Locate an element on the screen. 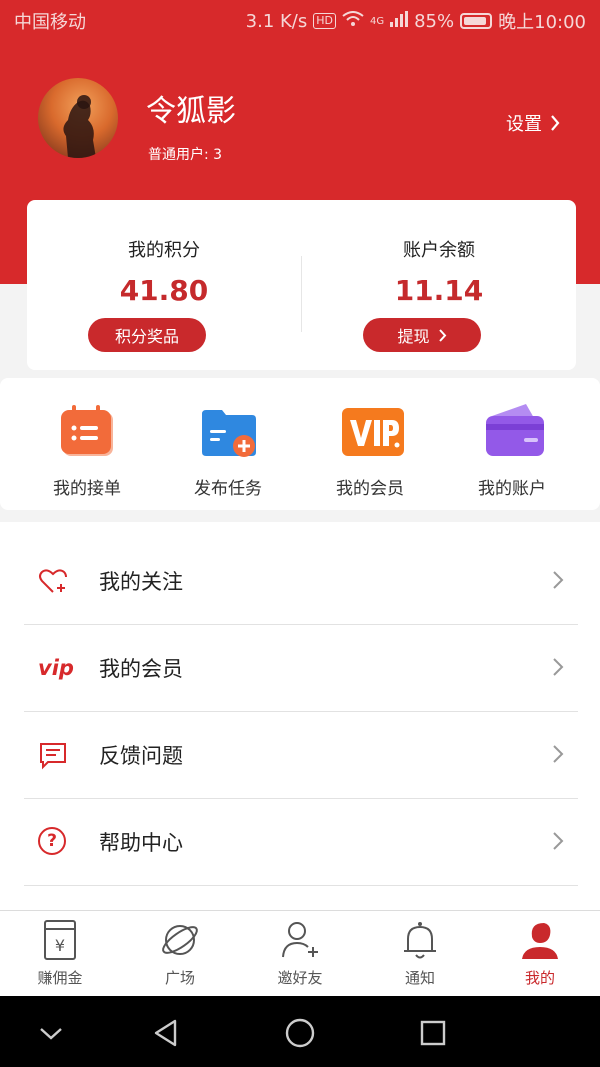 This screenshot has width=600, height=1067. points-value: 41.80 is located at coordinates (164, 290).